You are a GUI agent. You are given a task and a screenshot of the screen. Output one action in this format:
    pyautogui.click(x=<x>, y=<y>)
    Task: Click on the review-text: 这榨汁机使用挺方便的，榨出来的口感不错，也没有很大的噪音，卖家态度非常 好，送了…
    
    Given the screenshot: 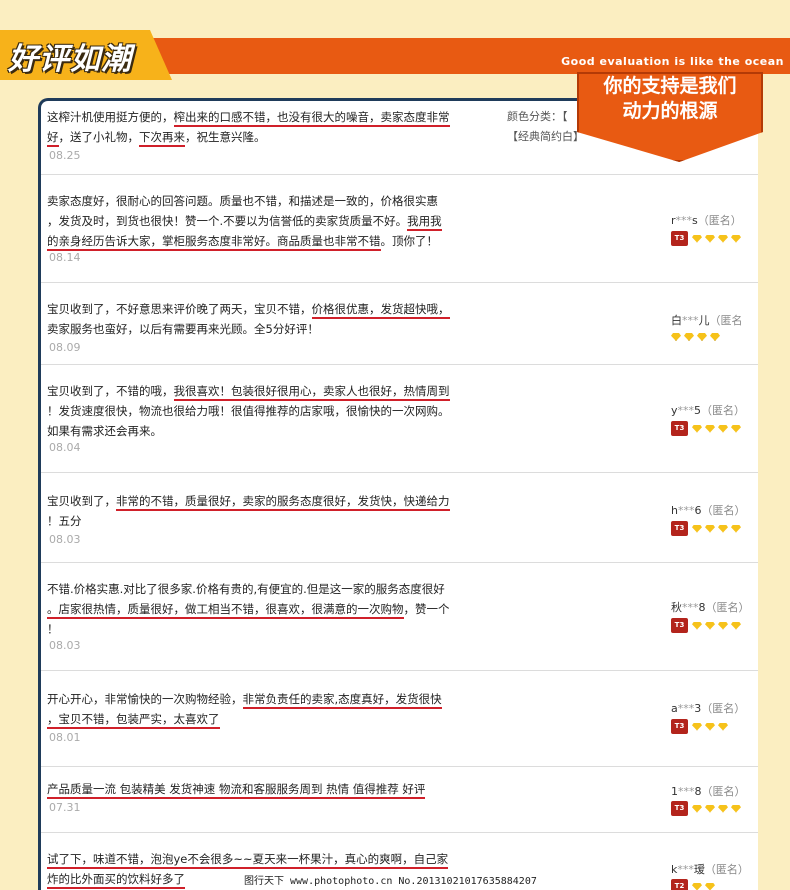 What is the action you would take?
    pyautogui.click(x=262, y=127)
    